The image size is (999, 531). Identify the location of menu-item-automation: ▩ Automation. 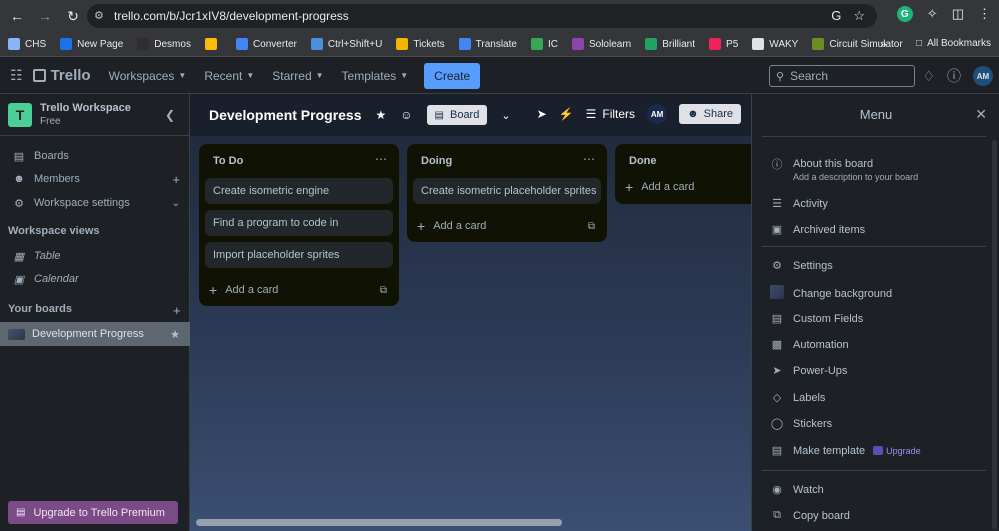
(809, 345).